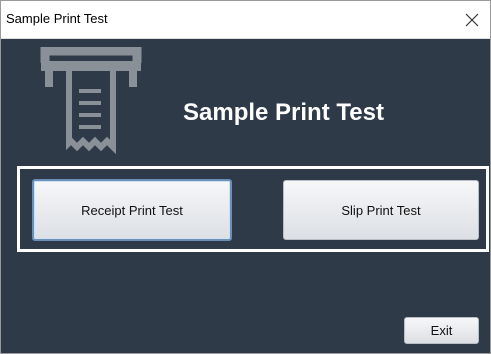  Describe the element at coordinates (441, 330) in the screenshot. I see `exit-button: Exit` at that location.